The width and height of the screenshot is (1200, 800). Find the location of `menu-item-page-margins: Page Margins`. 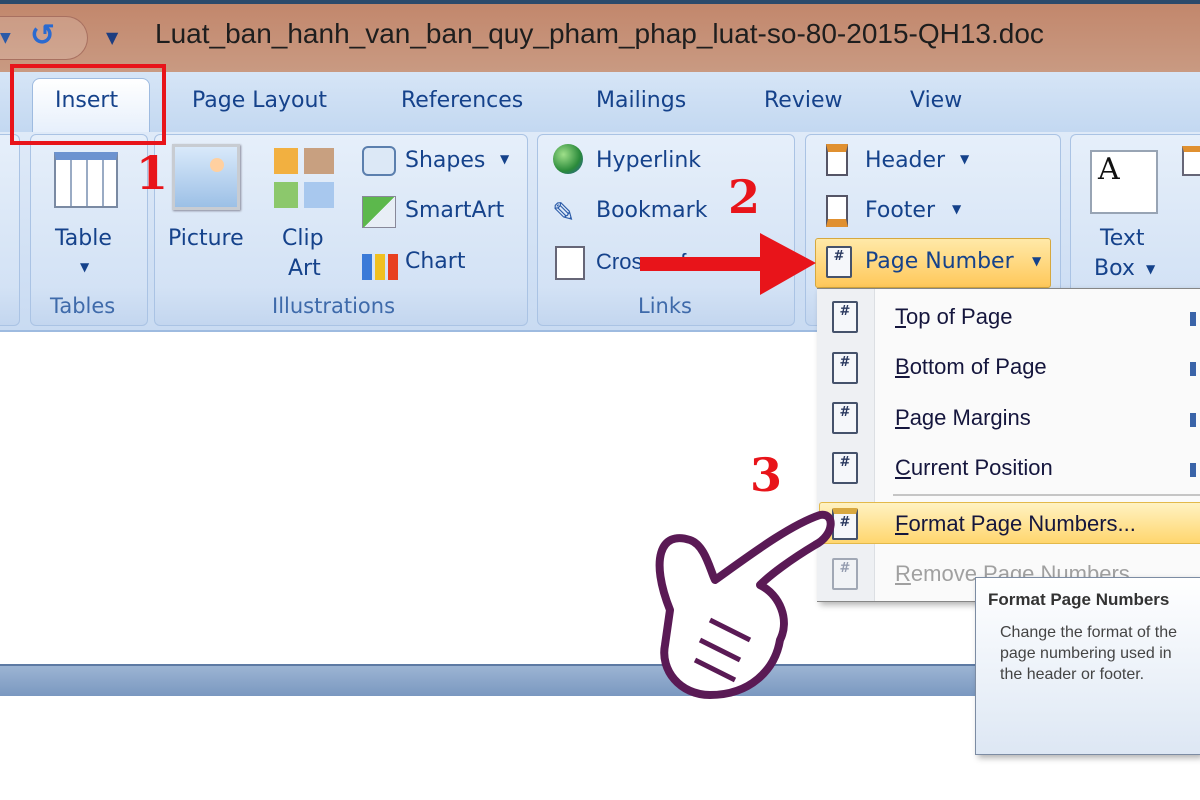

menu-item-page-margins: Page Margins is located at coordinates (963, 418).